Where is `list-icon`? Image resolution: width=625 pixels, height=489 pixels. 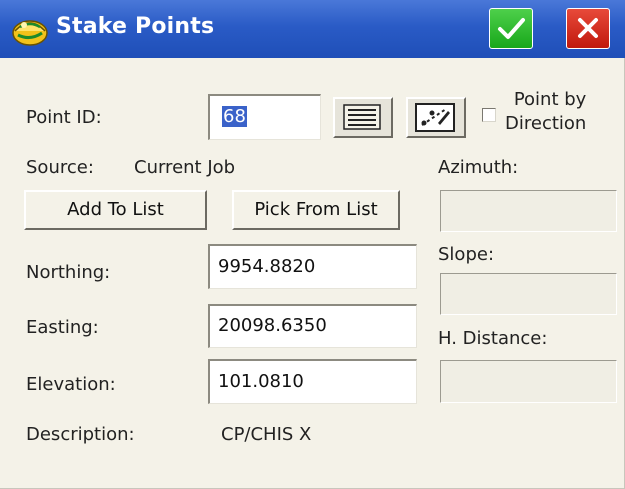 list-icon is located at coordinates (362, 117).